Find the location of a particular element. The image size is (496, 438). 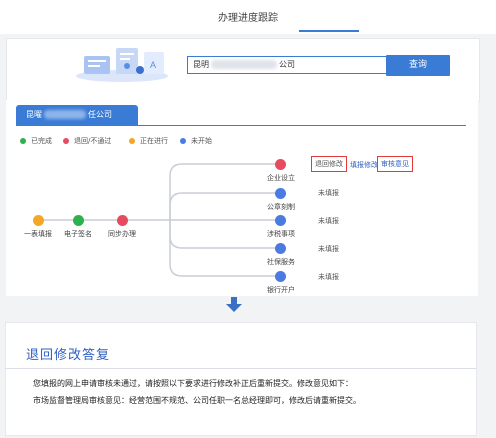

branch-label-tax: 涉税事项 is located at coordinates (281, 234).